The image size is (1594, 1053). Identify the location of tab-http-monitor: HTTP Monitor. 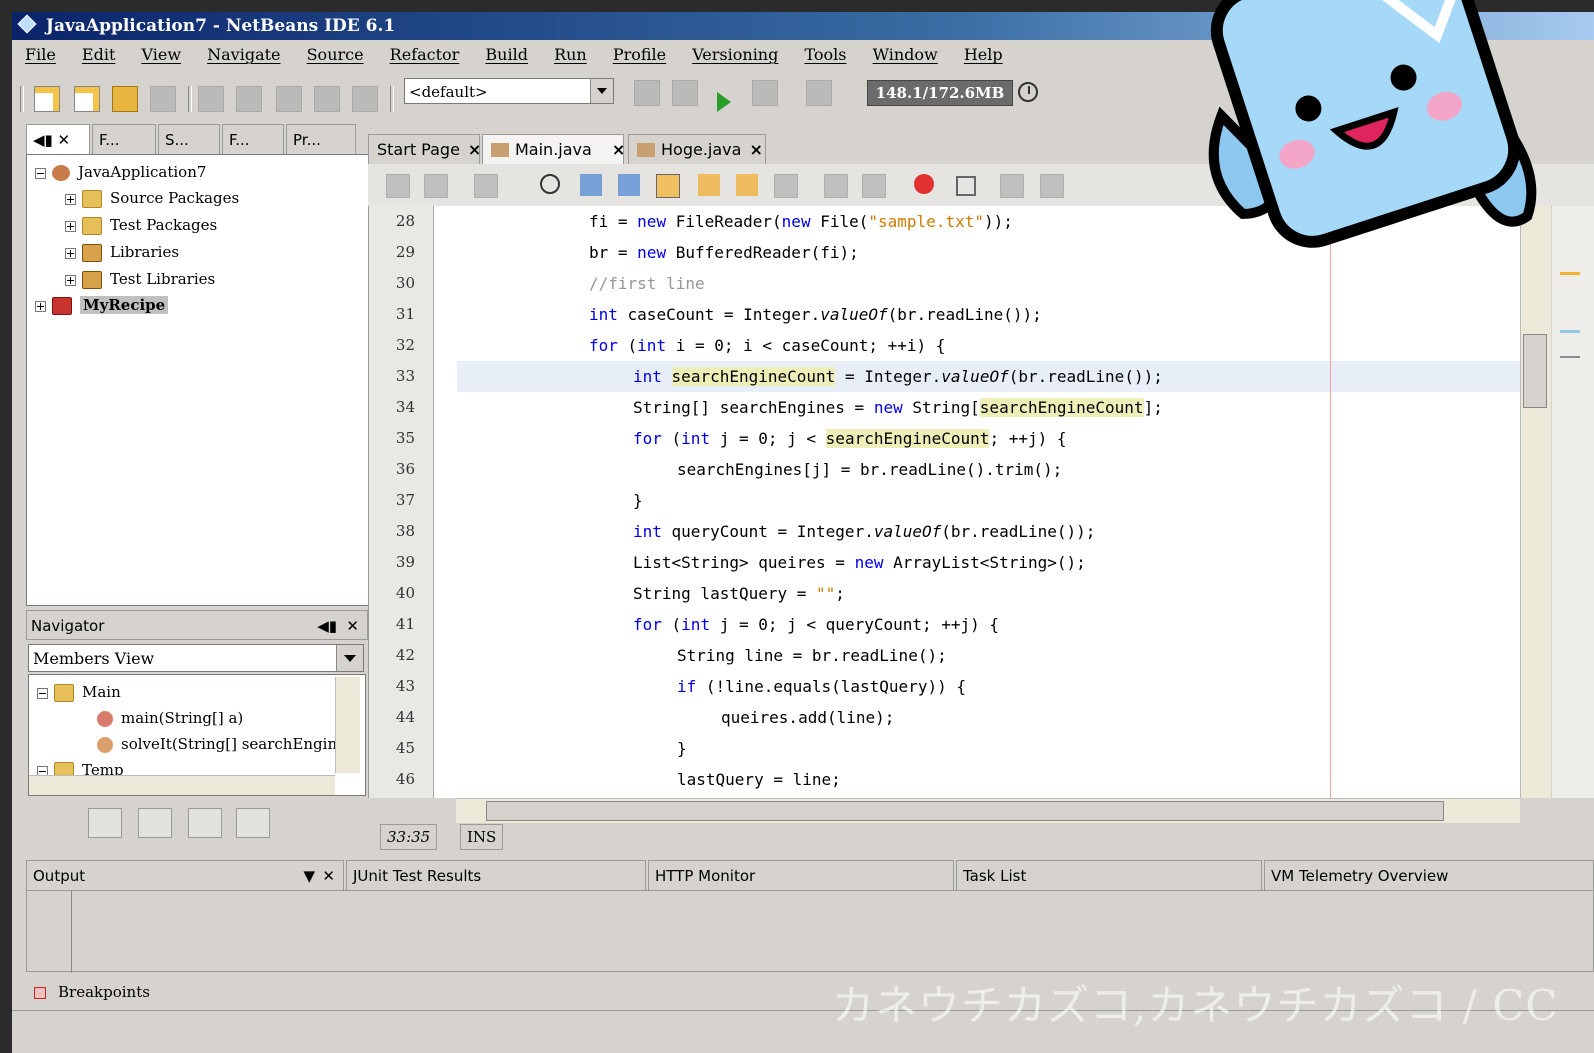
(801, 875).